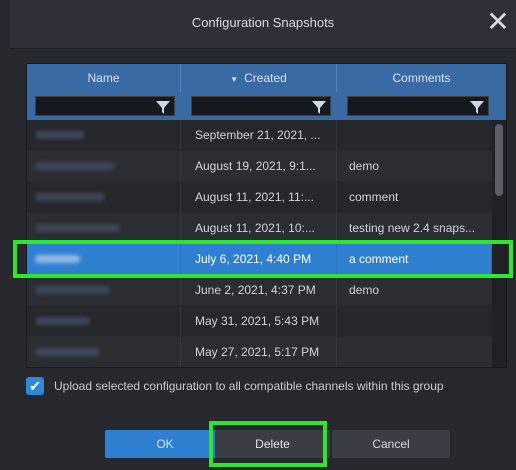 The height and width of the screenshot is (470, 516). Describe the element at coordinates (234, 79) in the screenshot. I see `chevron-down-icon: ▼` at that location.